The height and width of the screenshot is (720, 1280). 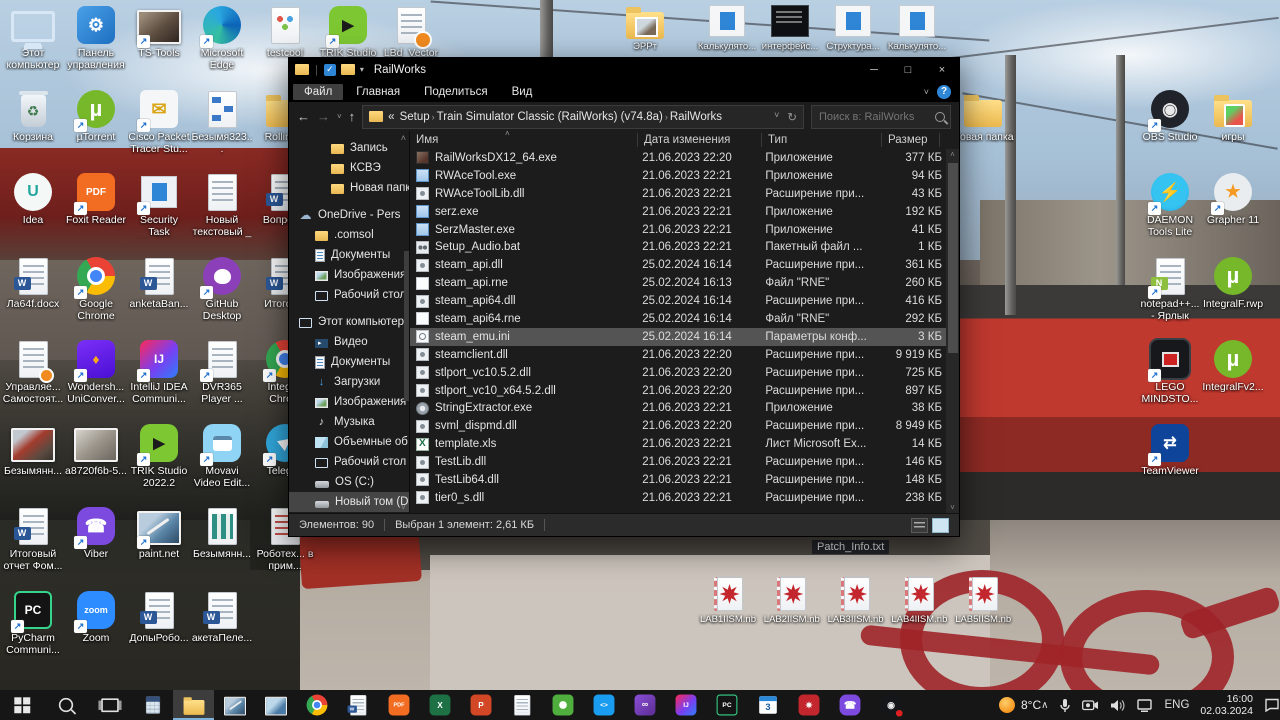 What do you see at coordinates (323, 116) in the screenshot?
I see `forward-button: →` at bounding box center [323, 116].